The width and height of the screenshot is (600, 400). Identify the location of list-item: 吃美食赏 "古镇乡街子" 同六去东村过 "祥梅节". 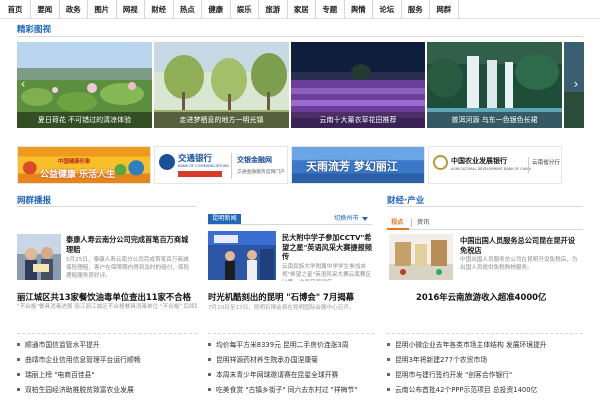
(292, 390).